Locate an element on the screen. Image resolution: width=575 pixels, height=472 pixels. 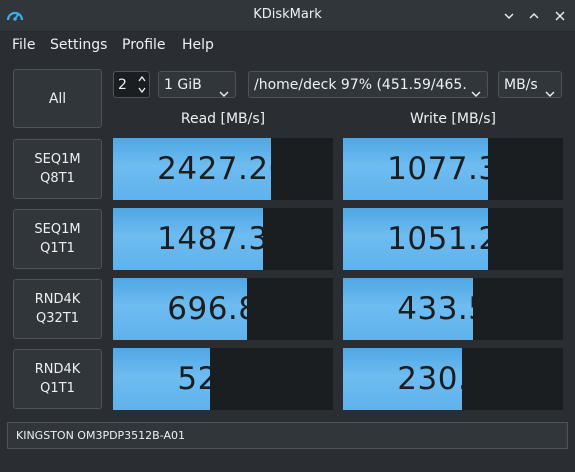
write-value: 1051.28 is located at coordinates (453, 239).